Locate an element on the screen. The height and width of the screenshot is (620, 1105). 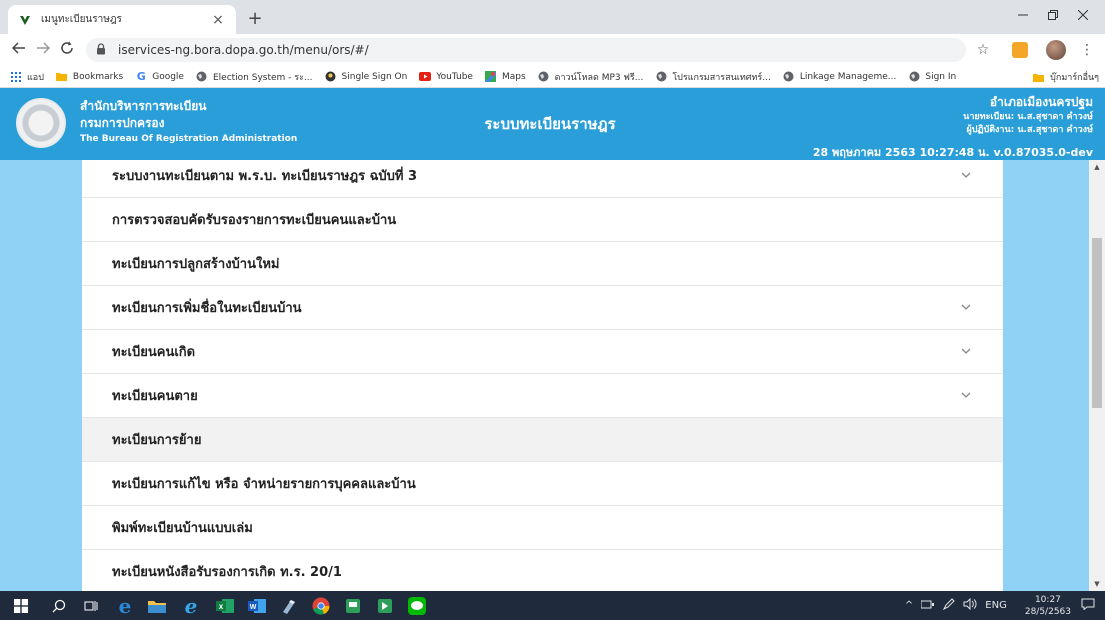
bookmark-maps: Maps is located at coordinates (505, 77).